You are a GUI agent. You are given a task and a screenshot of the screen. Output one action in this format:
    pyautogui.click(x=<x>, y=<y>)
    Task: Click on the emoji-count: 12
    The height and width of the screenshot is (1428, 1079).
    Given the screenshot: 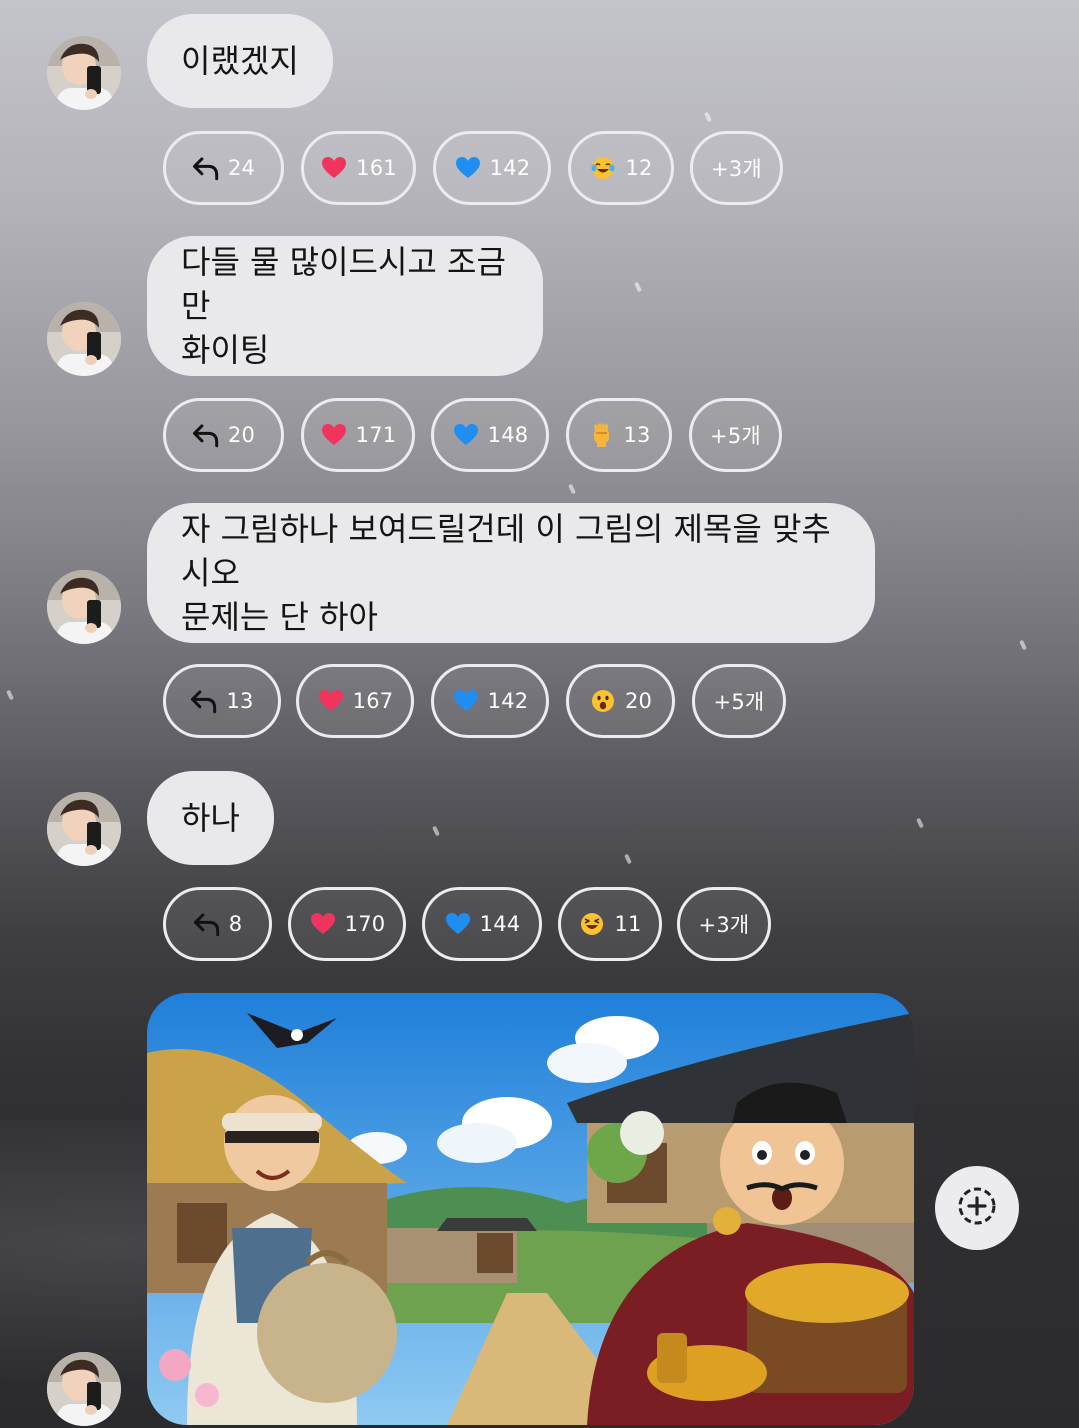 What is the action you would take?
    pyautogui.click(x=639, y=168)
    